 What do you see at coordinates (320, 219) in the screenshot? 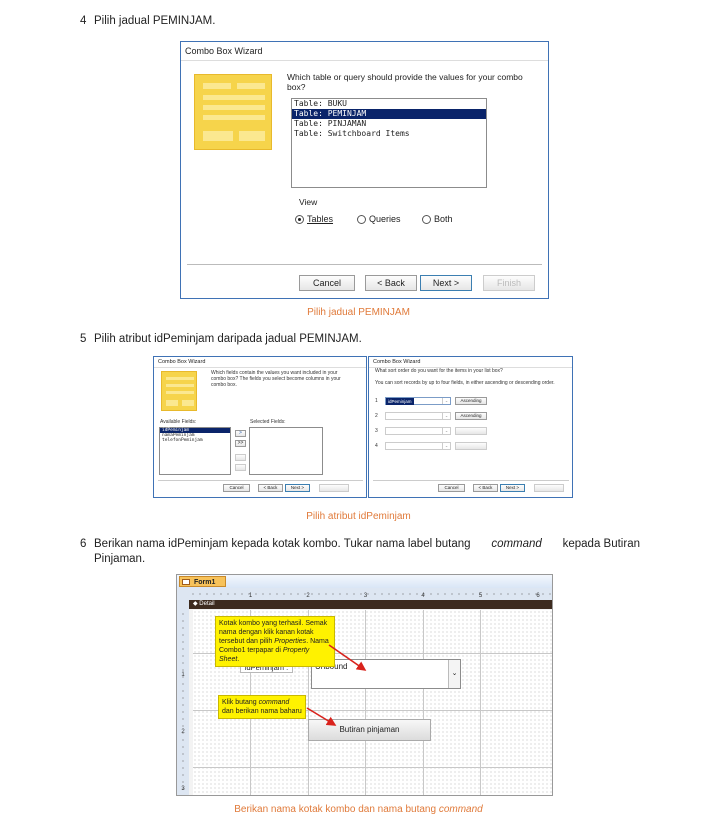
I see `radio-tables-label: Tables` at bounding box center [320, 219].